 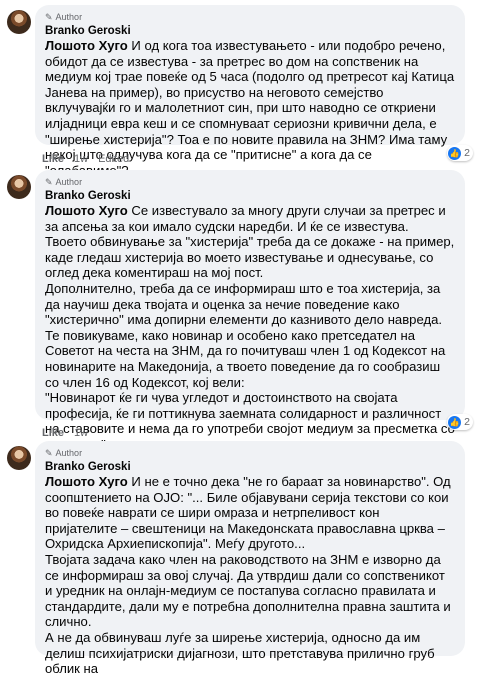 I want to click on comment-actions: Like 1w, so click(x=65, y=434).